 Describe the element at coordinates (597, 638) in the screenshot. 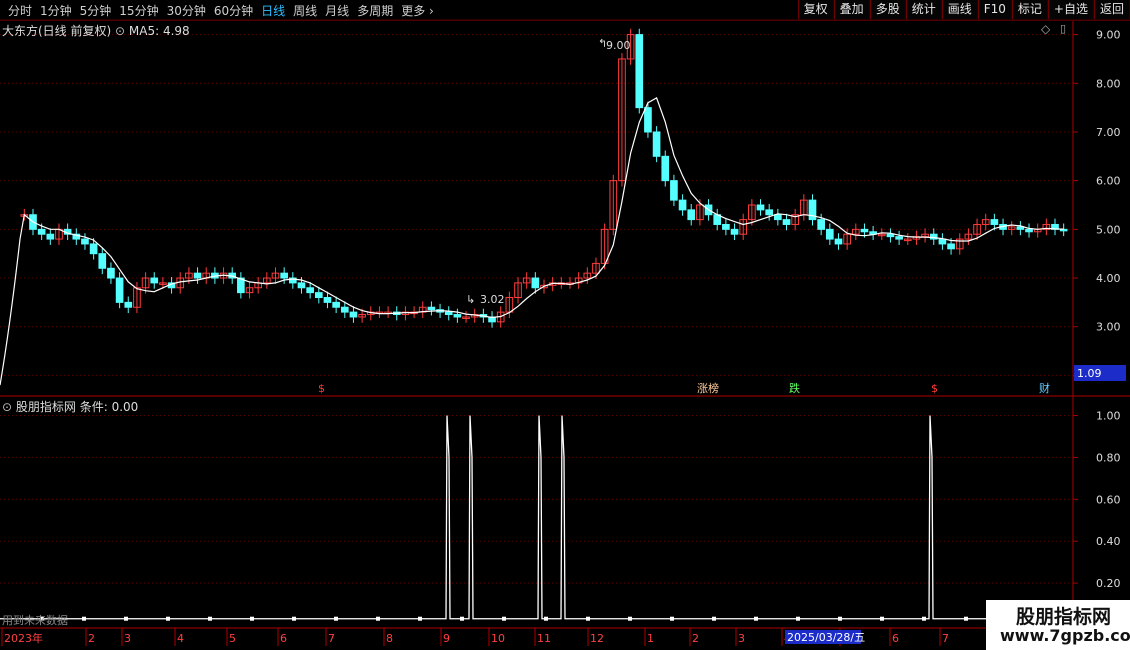

I see `time-axis-label: 12` at that location.